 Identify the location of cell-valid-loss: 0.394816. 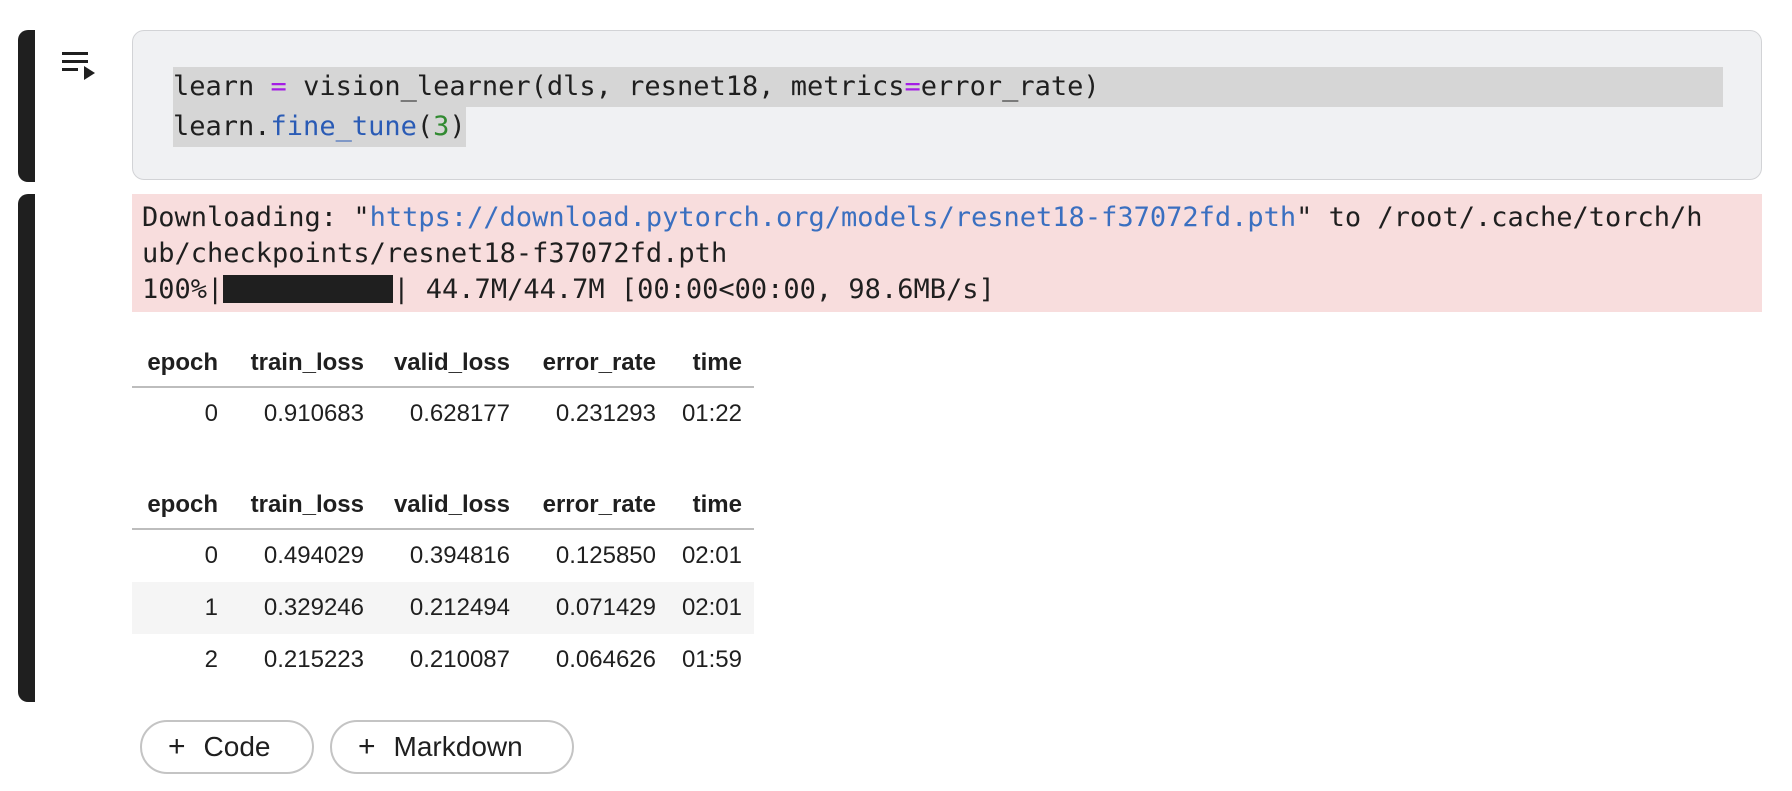
(459, 555).